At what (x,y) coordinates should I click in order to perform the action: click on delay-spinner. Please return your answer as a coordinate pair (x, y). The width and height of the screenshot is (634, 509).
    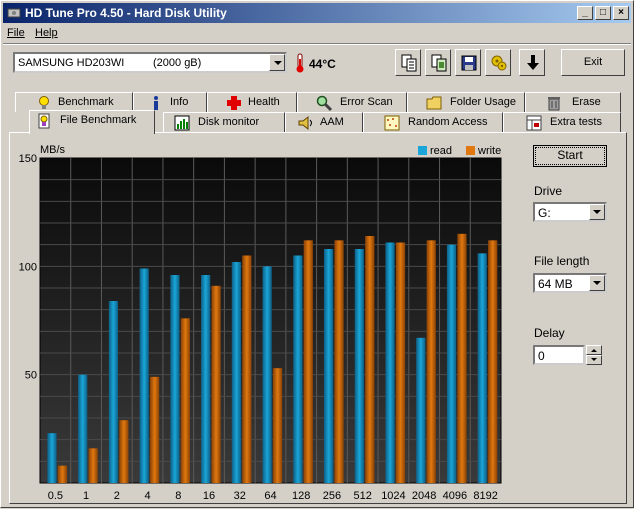
    Looking at the image, I should click on (594, 355).